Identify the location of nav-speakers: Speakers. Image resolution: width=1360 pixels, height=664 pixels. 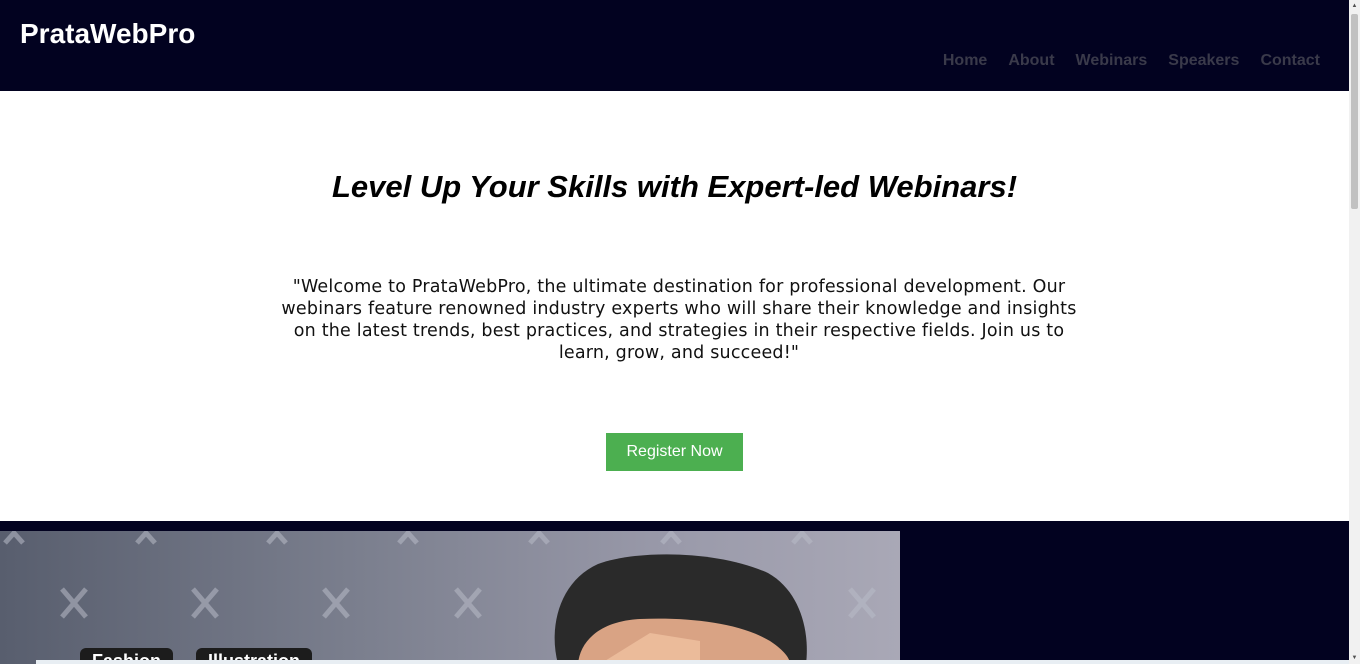
(1203, 61).